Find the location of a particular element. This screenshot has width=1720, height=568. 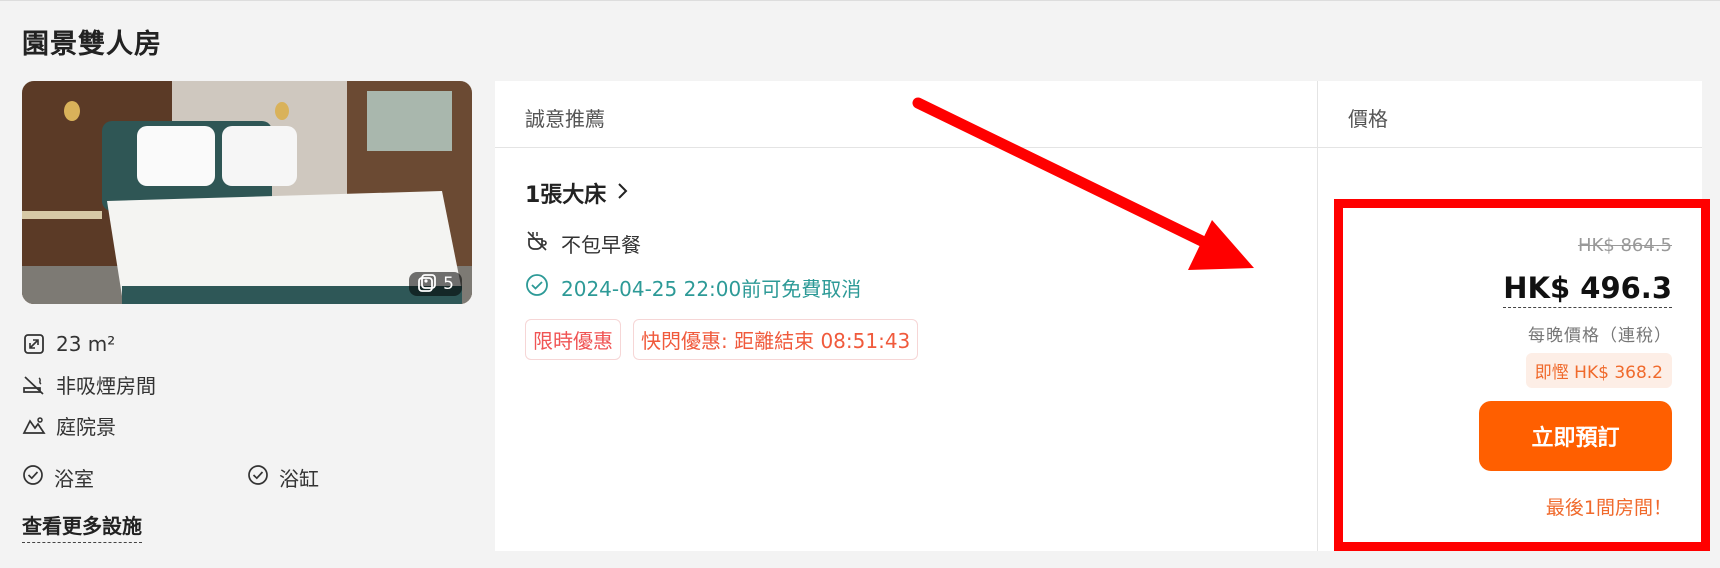

feature-area: 23 m² is located at coordinates (89, 343).